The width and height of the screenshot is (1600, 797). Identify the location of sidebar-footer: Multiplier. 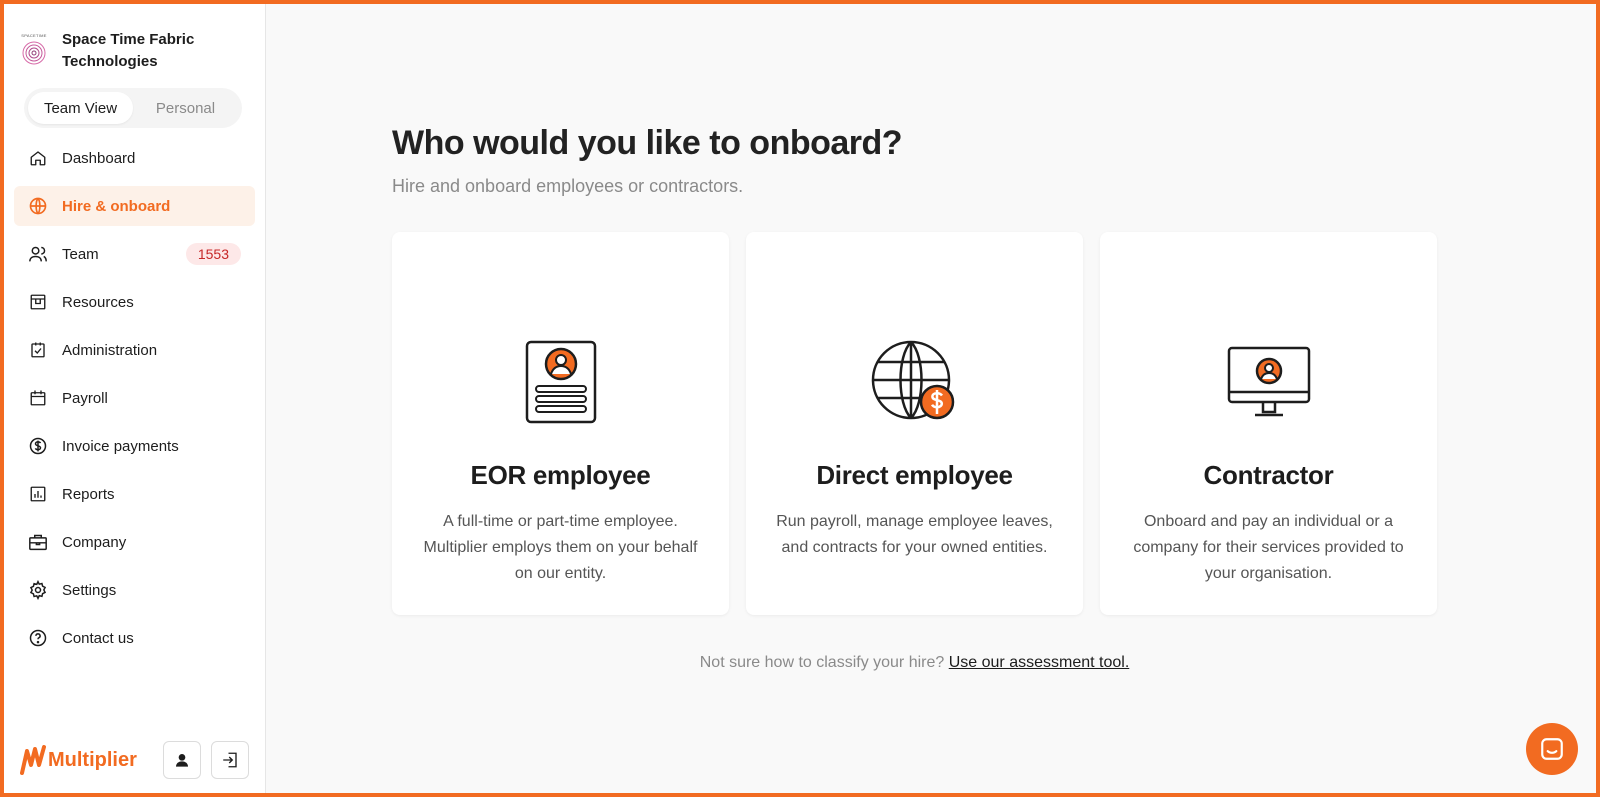
(134, 760).